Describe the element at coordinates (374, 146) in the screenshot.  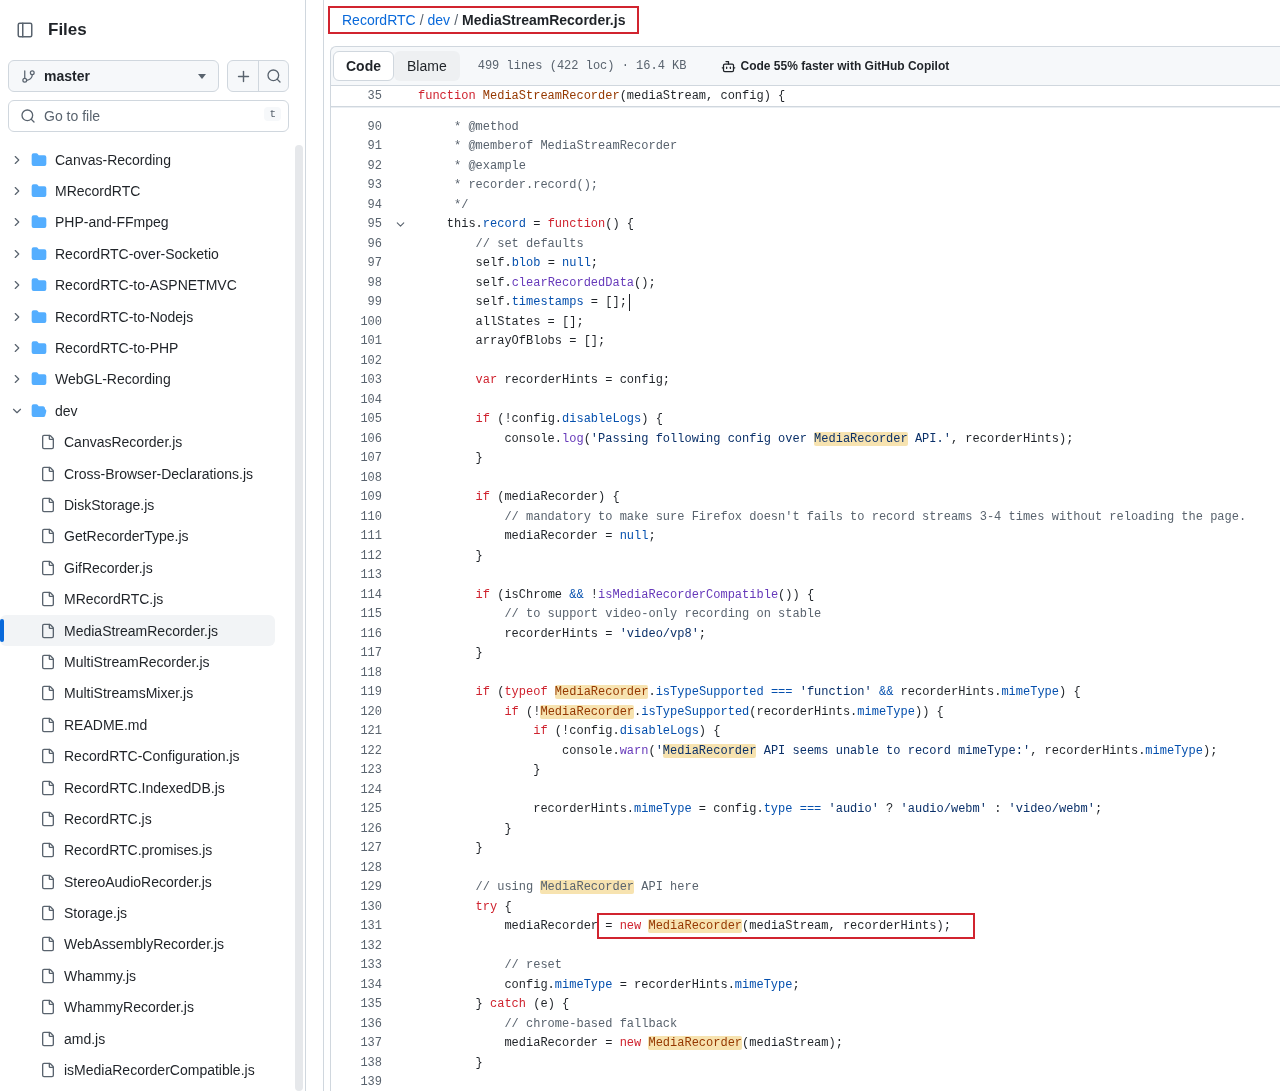
I see `line-number: 91` at that location.